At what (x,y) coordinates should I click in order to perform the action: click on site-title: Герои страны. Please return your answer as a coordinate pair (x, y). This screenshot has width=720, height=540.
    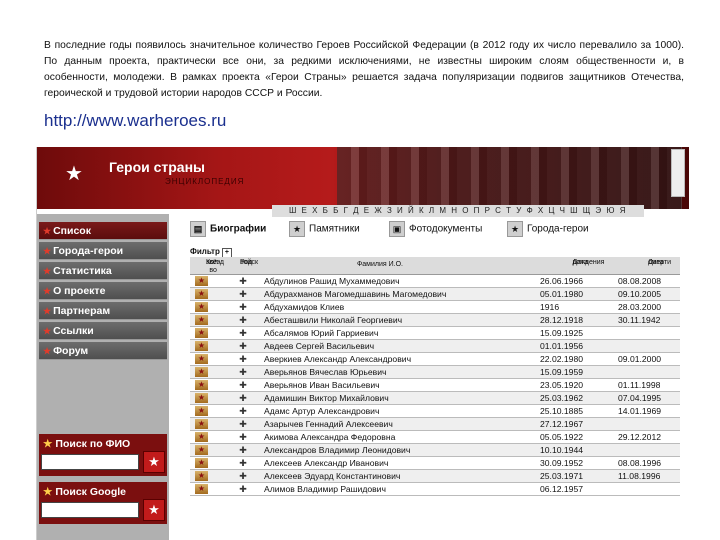
    Looking at the image, I should click on (157, 167).